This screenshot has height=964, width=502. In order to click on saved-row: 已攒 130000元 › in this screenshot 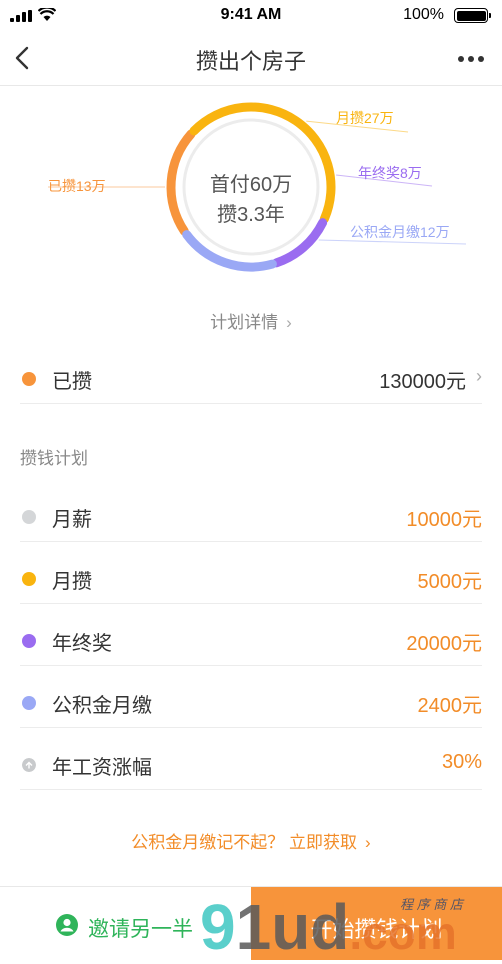, I will do `click(251, 378)`.